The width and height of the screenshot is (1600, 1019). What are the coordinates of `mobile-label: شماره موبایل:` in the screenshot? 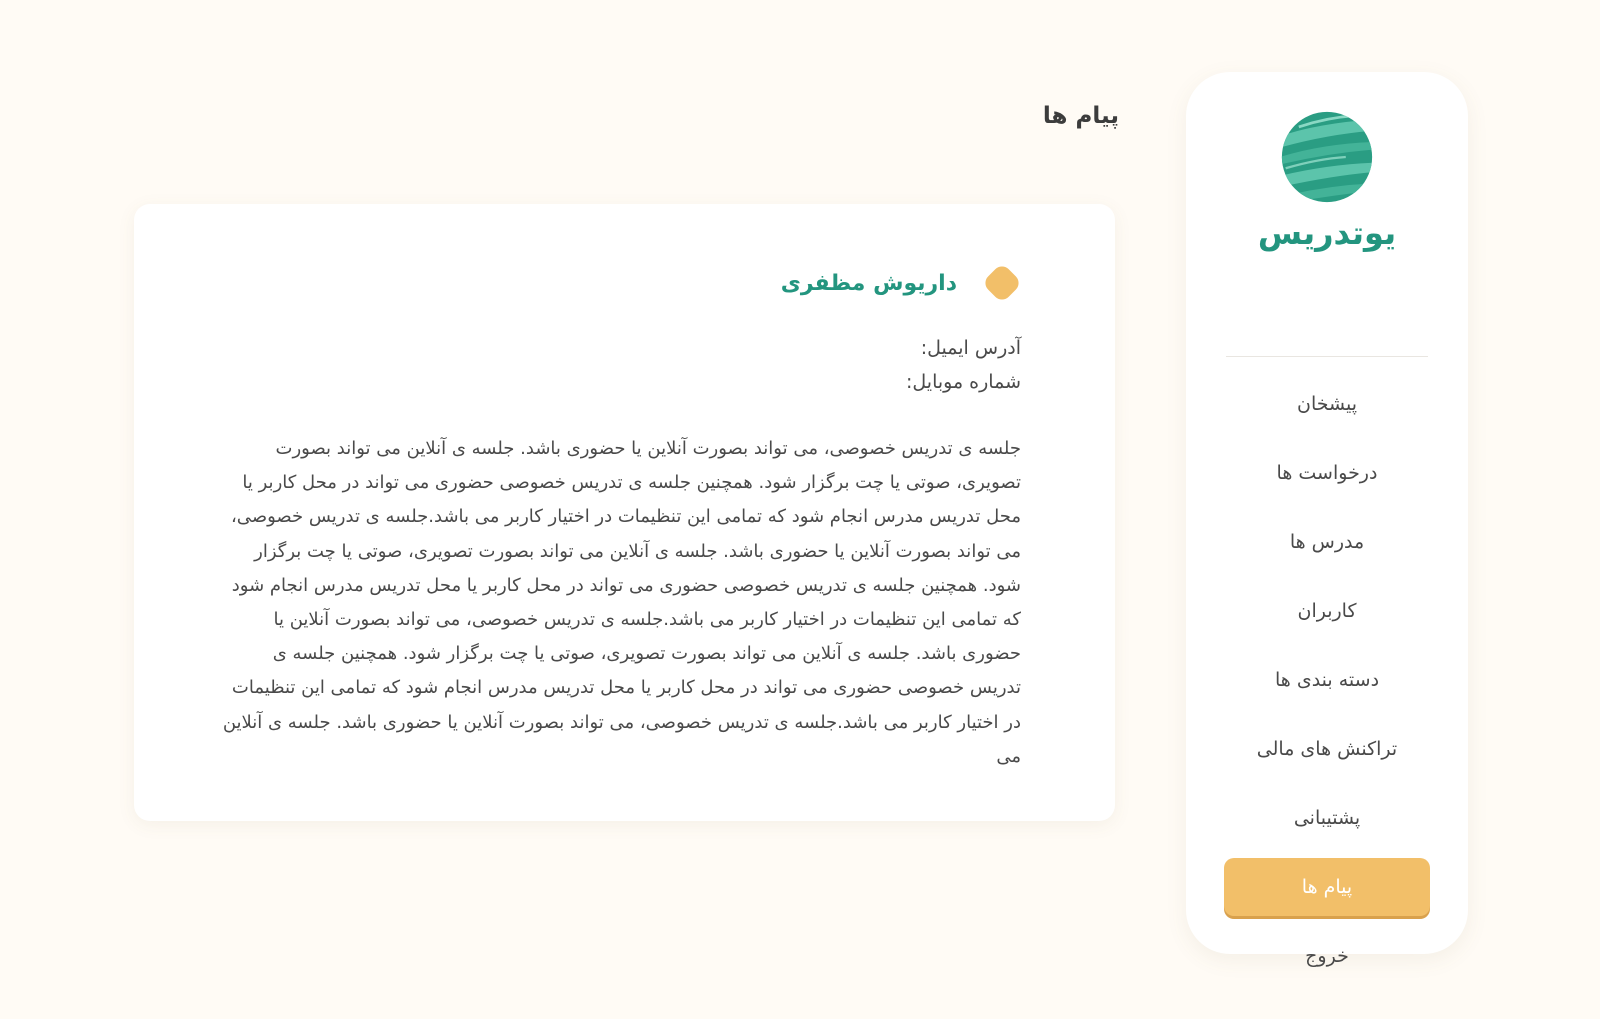 It's located at (963, 382).